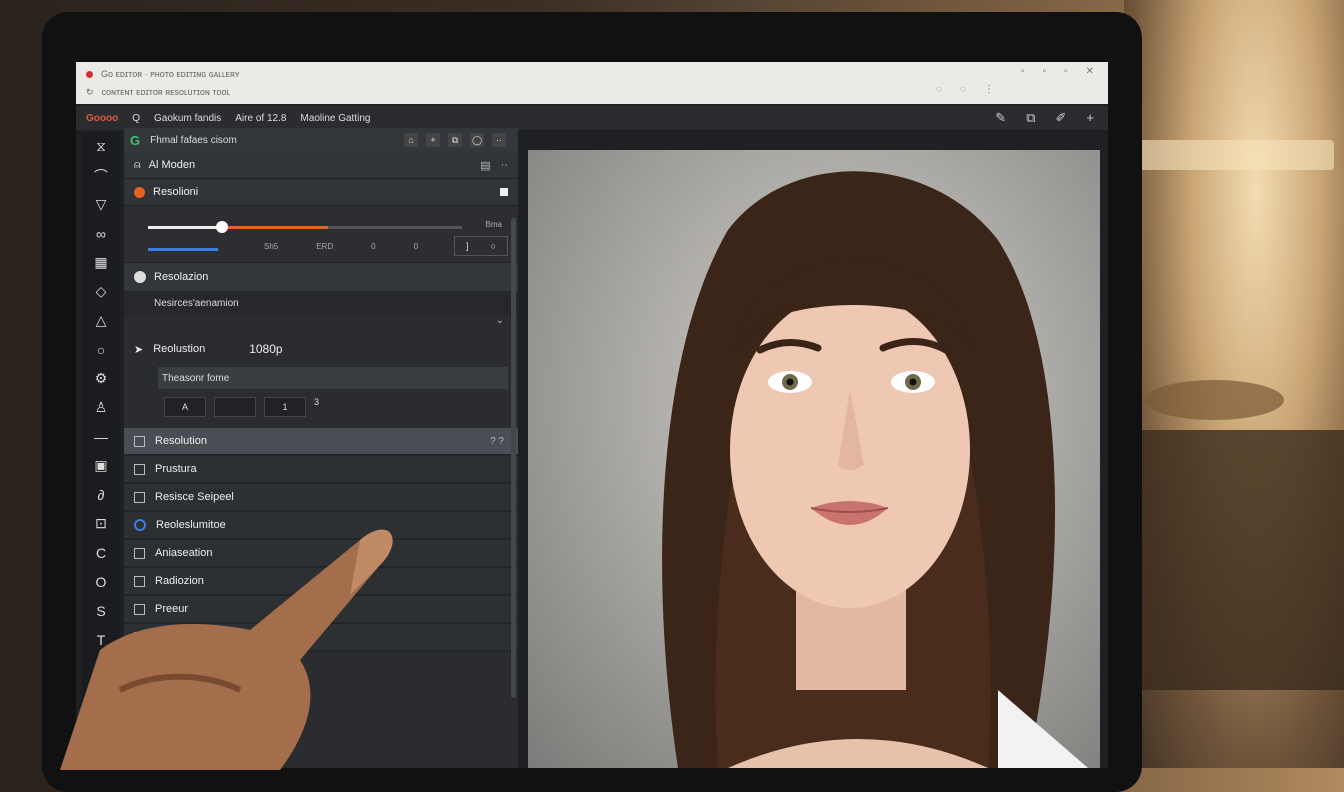 The image size is (1344, 792). What do you see at coordinates (101, 378) in the screenshot?
I see `gear-icon: ⚙` at bounding box center [101, 378].